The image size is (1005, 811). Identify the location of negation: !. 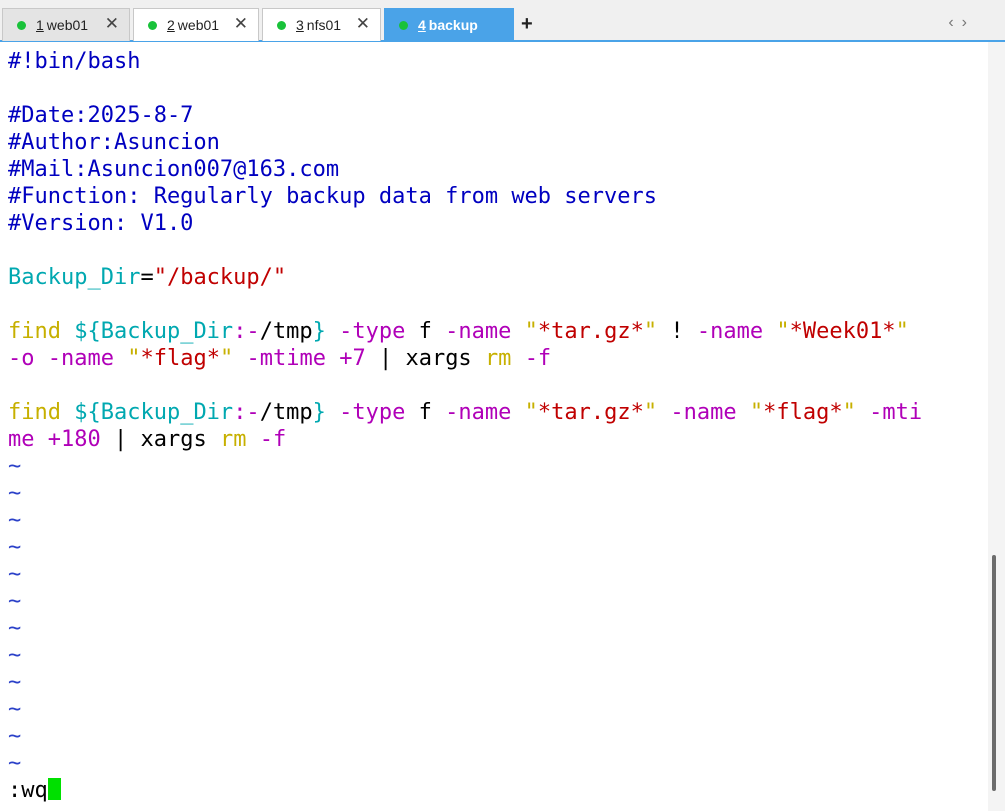
(677, 331).